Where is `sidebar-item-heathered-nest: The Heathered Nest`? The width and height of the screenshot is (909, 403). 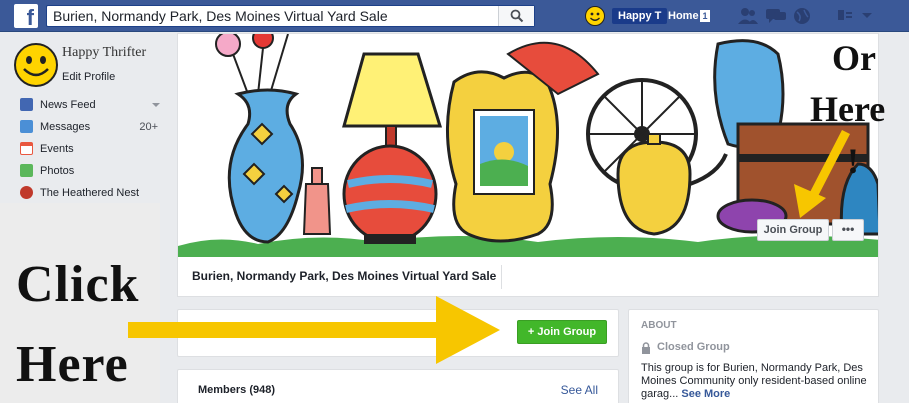 sidebar-item-heathered-nest: The Heathered Nest is located at coordinates (84, 194).